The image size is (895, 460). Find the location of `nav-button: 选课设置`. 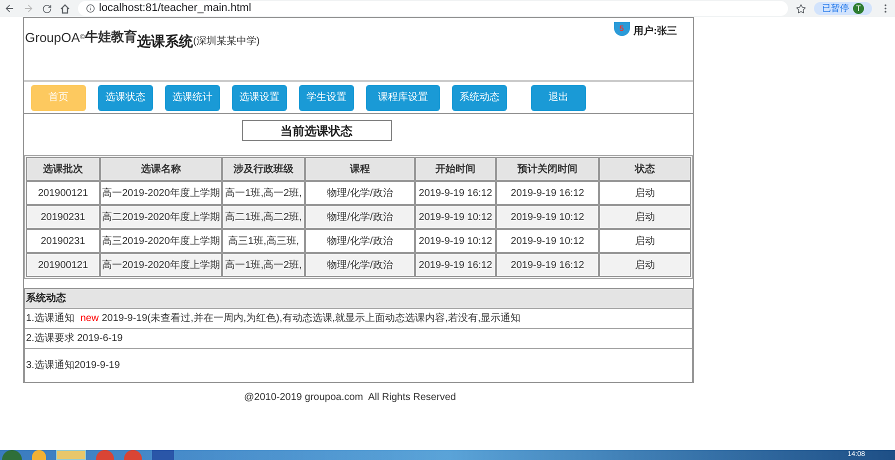

nav-button: 选课设置 is located at coordinates (259, 97).